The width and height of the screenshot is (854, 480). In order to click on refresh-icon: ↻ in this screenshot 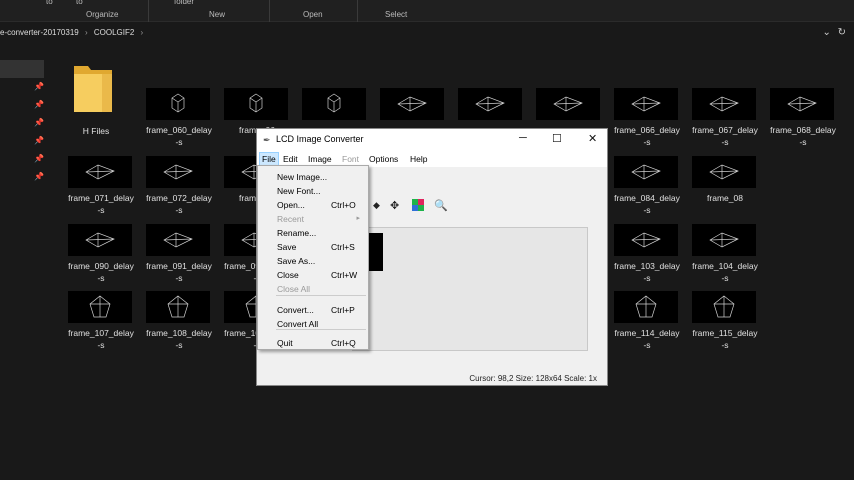, I will do `click(842, 32)`.